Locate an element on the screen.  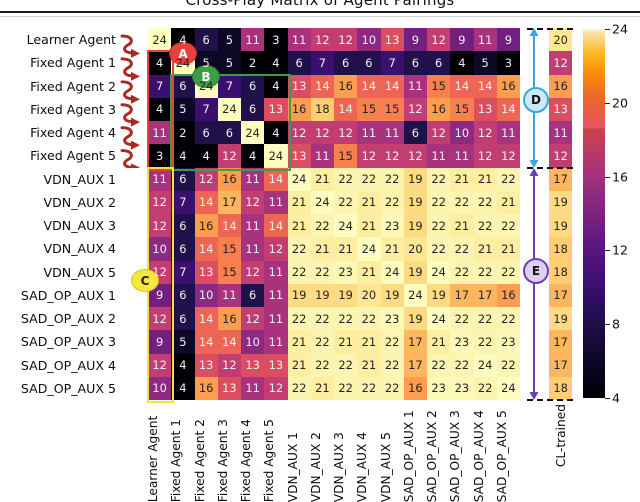
cl-trained-cell: 20 is located at coordinates (561, 40).